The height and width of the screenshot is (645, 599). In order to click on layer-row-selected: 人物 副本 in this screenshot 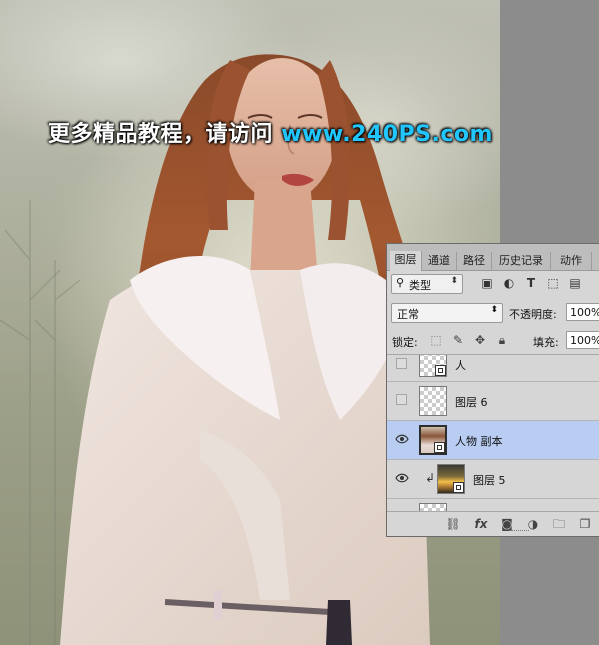, I will do `click(493, 440)`.